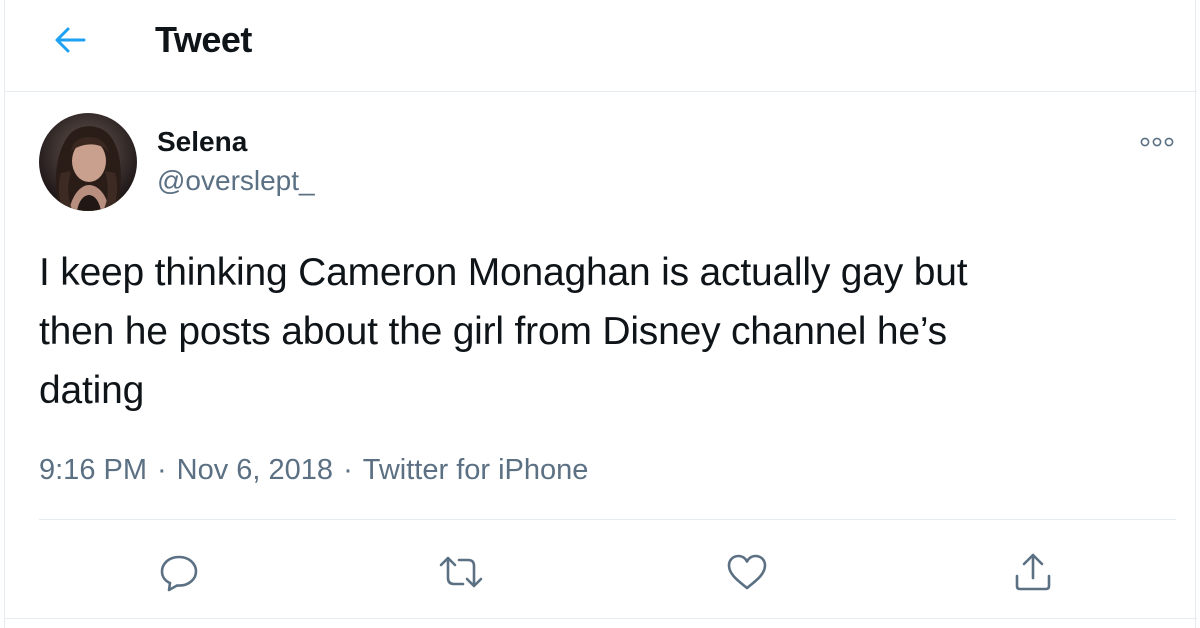 The height and width of the screenshot is (628, 1200). I want to click on share-button, so click(1033, 572).